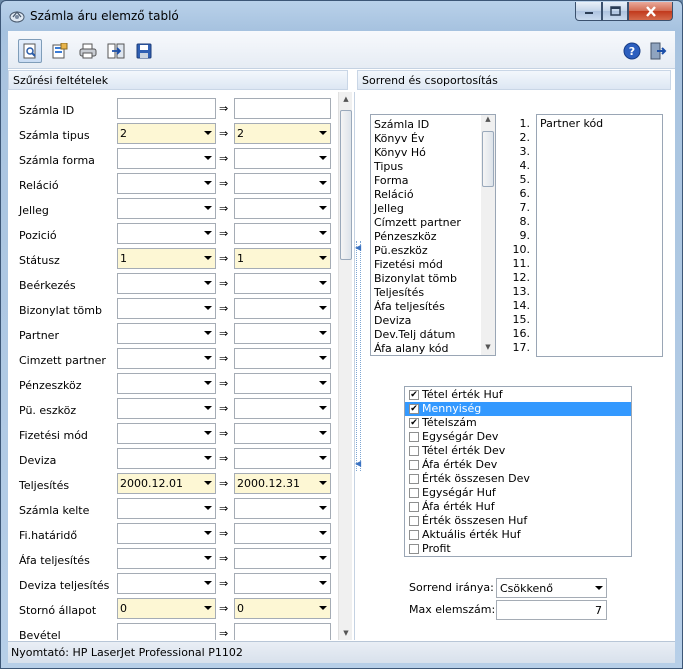 This screenshot has width=683, height=669. Describe the element at coordinates (599, 235) in the screenshot. I see `selected-order-list: Partner kód` at that location.